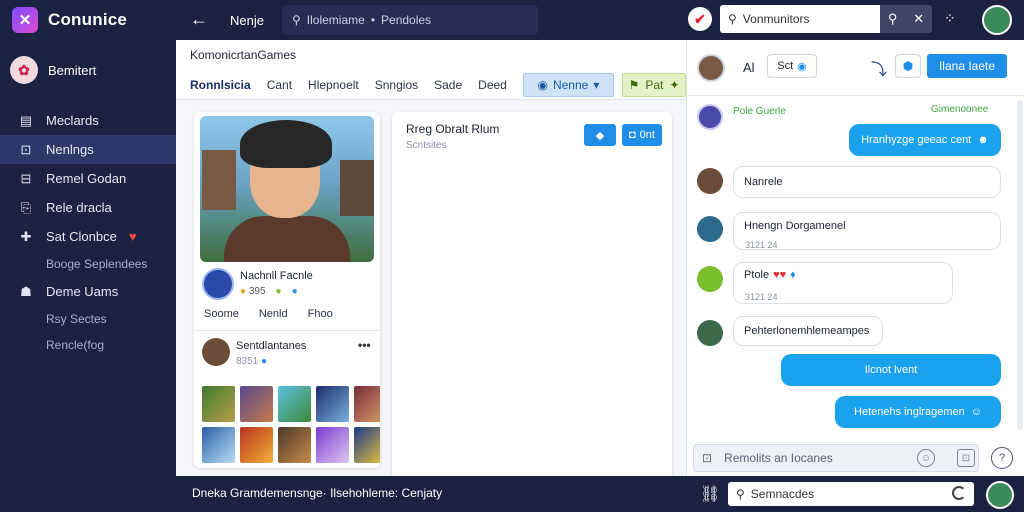  Describe the element at coordinates (88, 70) in the screenshot. I see `sidebar-profile: ✿ Bemitert` at that location.